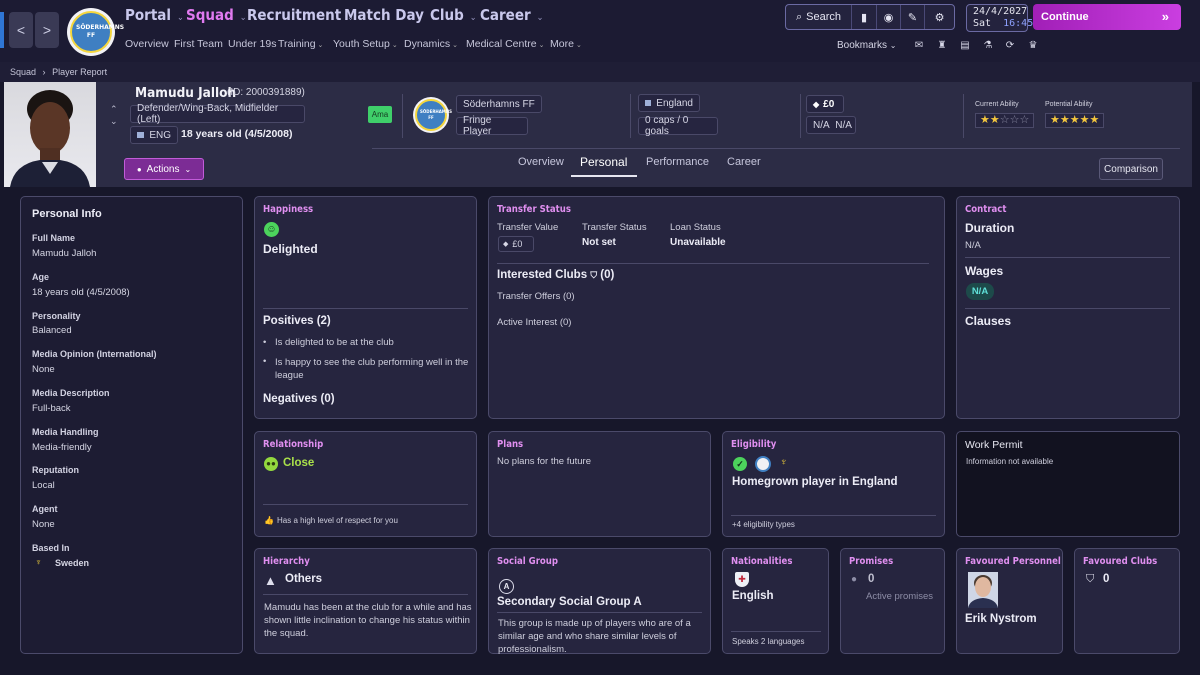  What do you see at coordinates (147, 44) in the screenshot?
I see `subnav-overview: Overview` at bounding box center [147, 44].